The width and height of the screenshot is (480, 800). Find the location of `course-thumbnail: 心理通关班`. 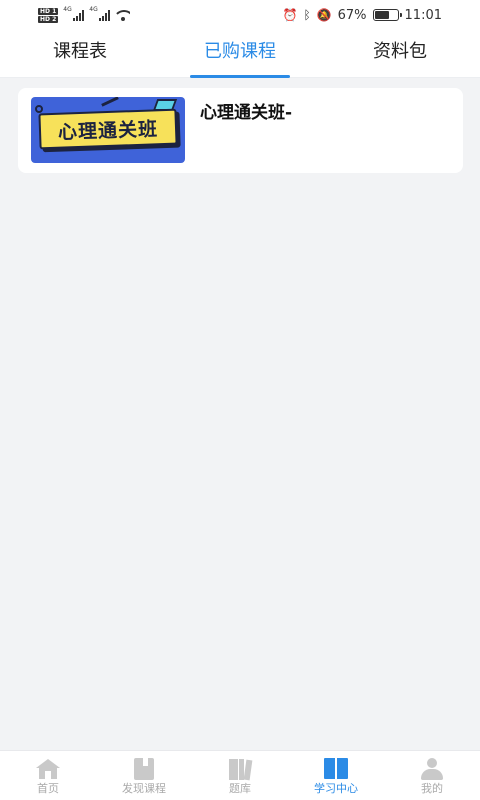

course-thumbnail: 心理通关班 is located at coordinates (108, 130).